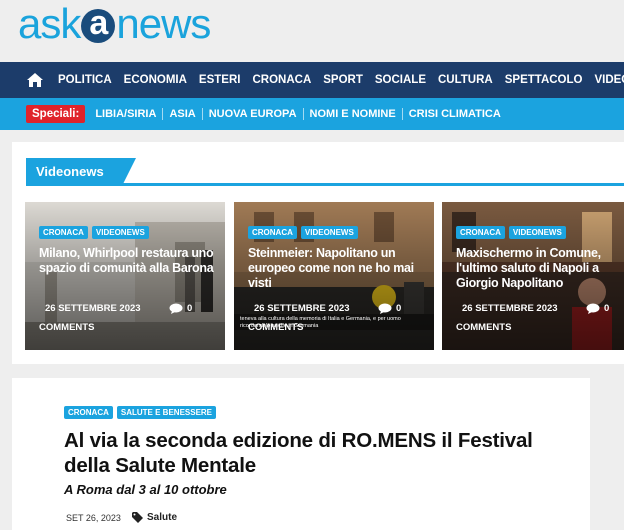  What do you see at coordinates (93, 518) in the screenshot?
I see `article-date: SET 26, 2023` at bounding box center [93, 518].